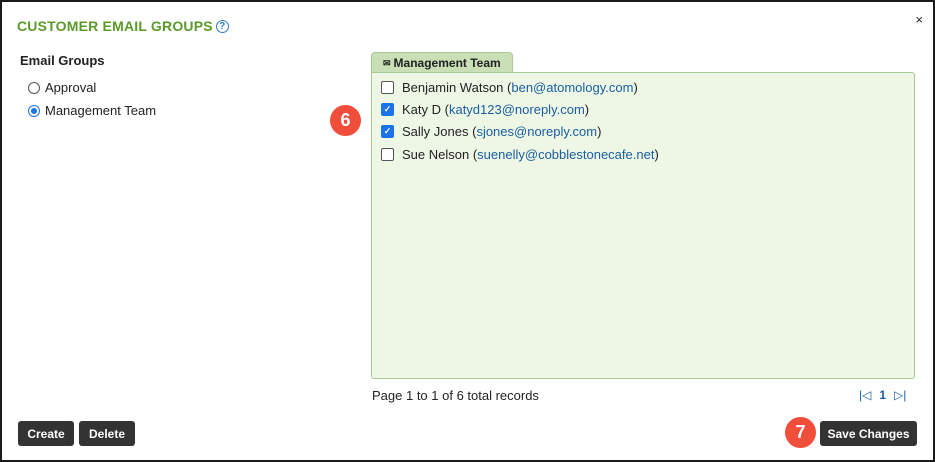 The width and height of the screenshot is (935, 462). I want to click on first-page-icon: |◁, so click(865, 395).